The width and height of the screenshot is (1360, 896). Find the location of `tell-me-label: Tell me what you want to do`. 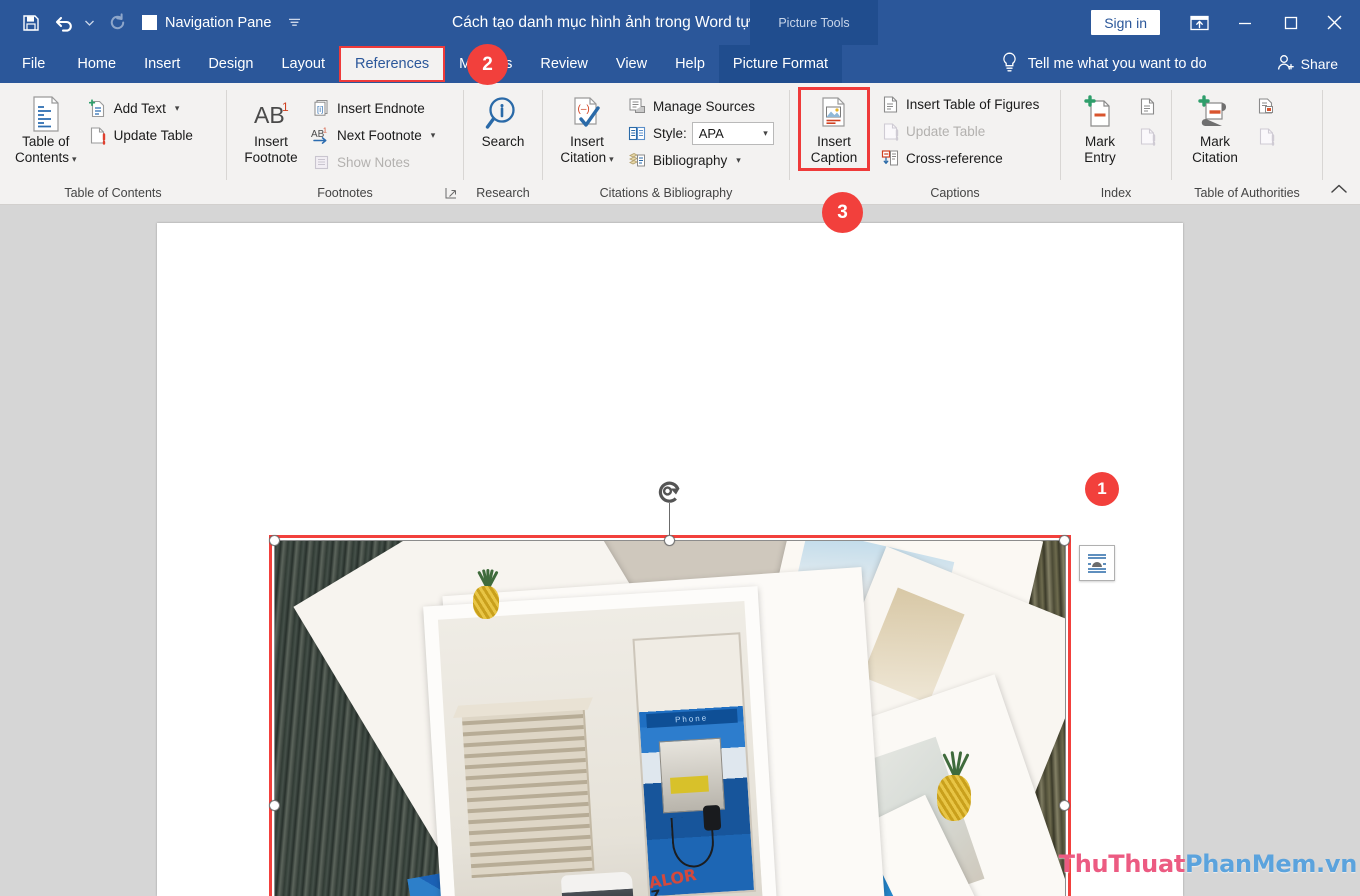

tell-me-label: Tell me what you want to do is located at coordinates (1117, 64).